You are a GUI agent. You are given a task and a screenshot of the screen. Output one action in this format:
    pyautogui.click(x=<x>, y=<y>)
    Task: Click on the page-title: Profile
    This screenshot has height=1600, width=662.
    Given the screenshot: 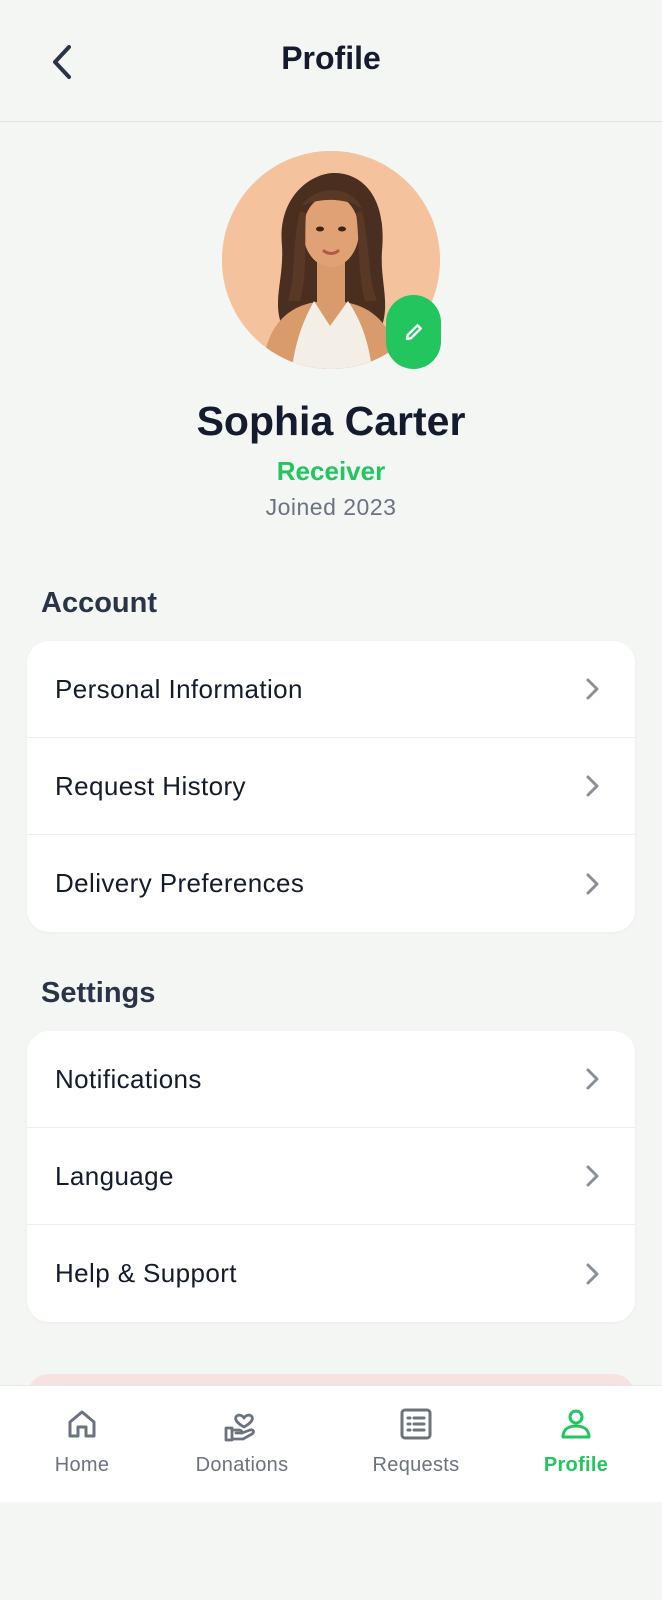 What is the action you would take?
    pyautogui.click(x=331, y=58)
    